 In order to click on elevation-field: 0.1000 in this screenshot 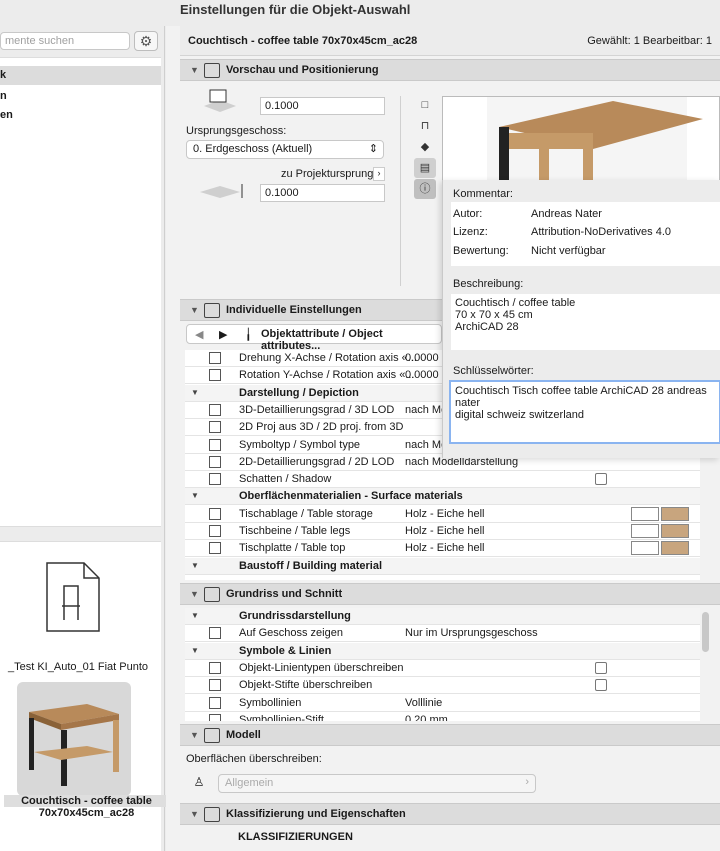, I will do `click(322, 106)`.